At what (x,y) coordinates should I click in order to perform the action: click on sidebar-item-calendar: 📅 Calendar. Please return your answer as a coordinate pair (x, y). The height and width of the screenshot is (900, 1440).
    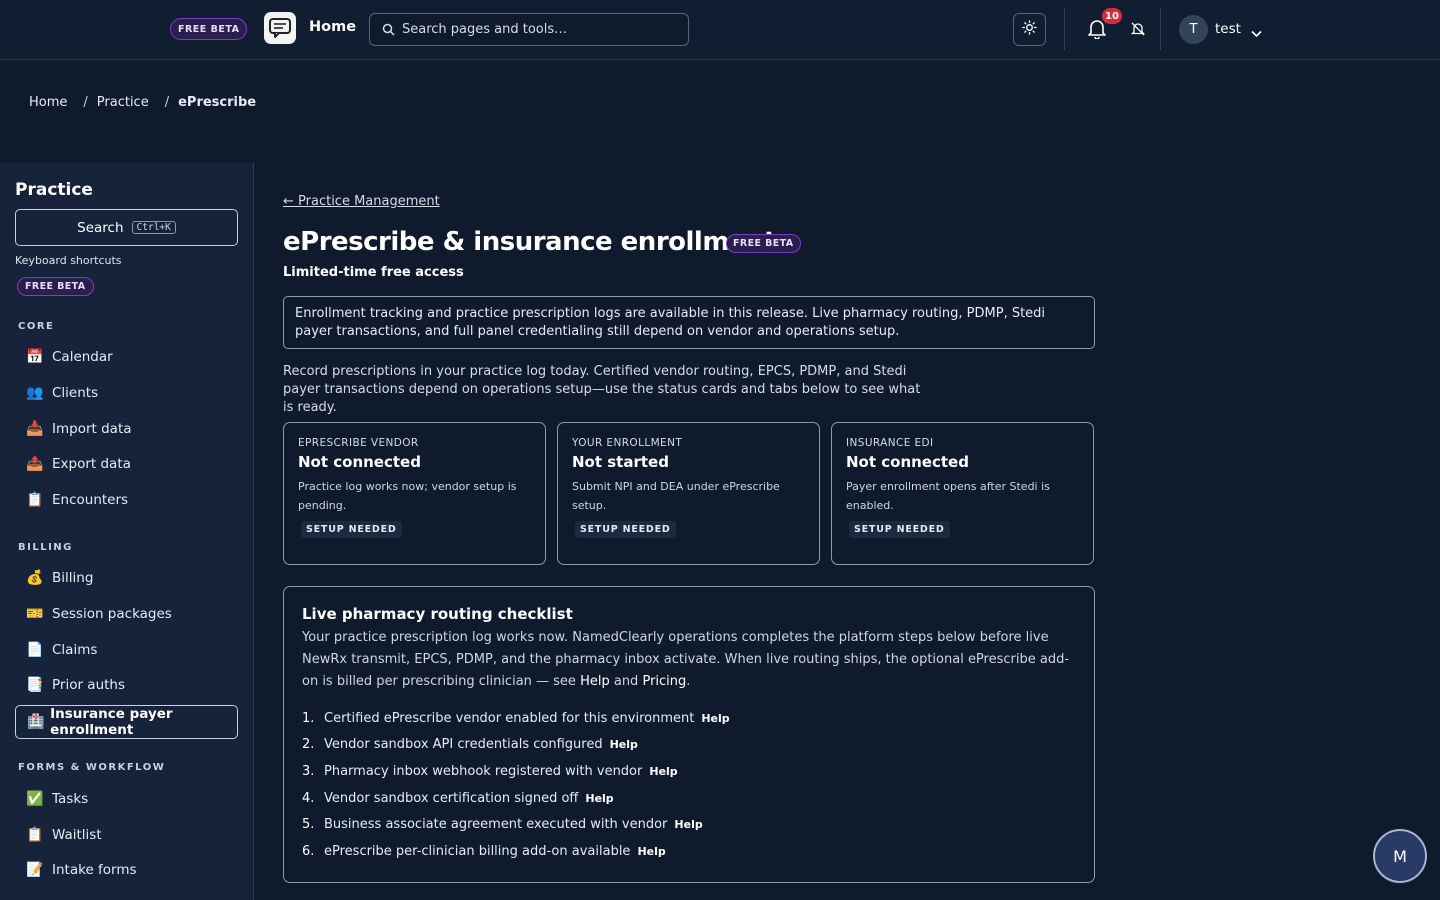
    Looking at the image, I should click on (126, 357).